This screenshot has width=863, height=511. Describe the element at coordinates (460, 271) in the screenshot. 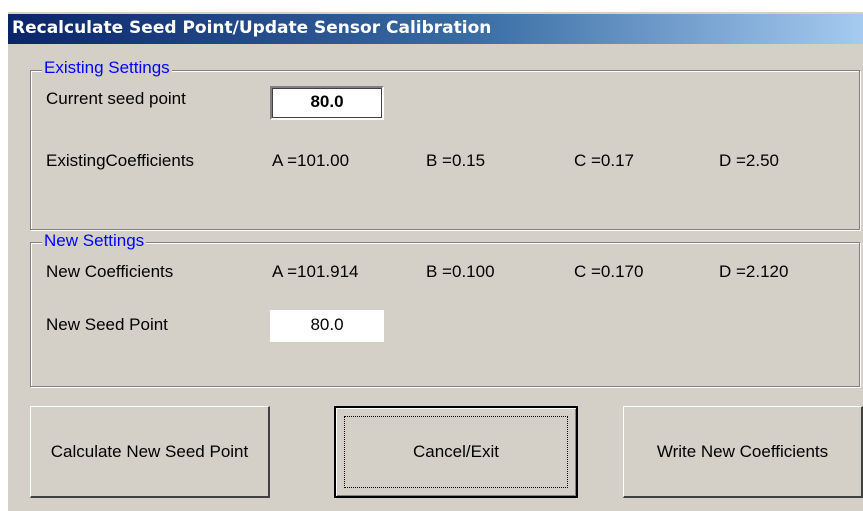

I see `new-coefficient-b: B =0.100` at that location.